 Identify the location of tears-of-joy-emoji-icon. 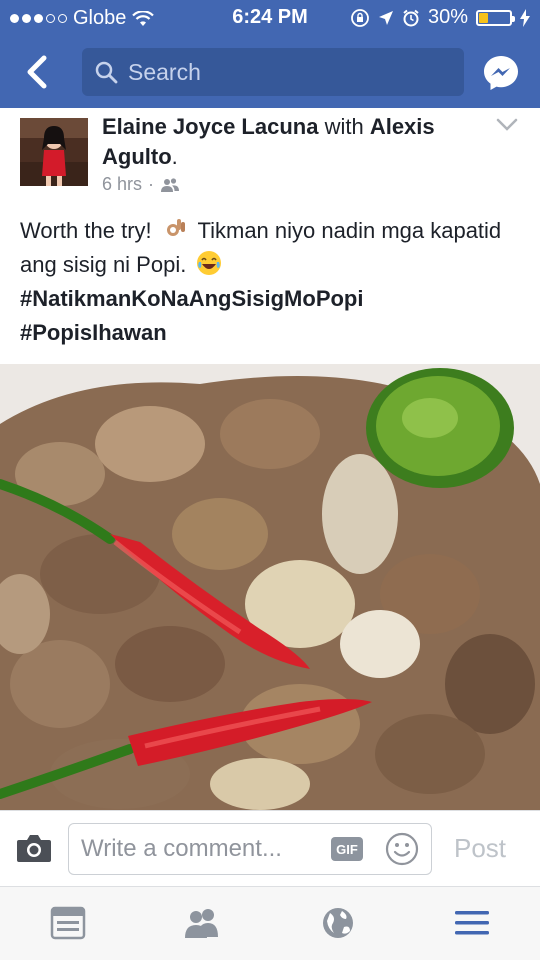
(209, 263).